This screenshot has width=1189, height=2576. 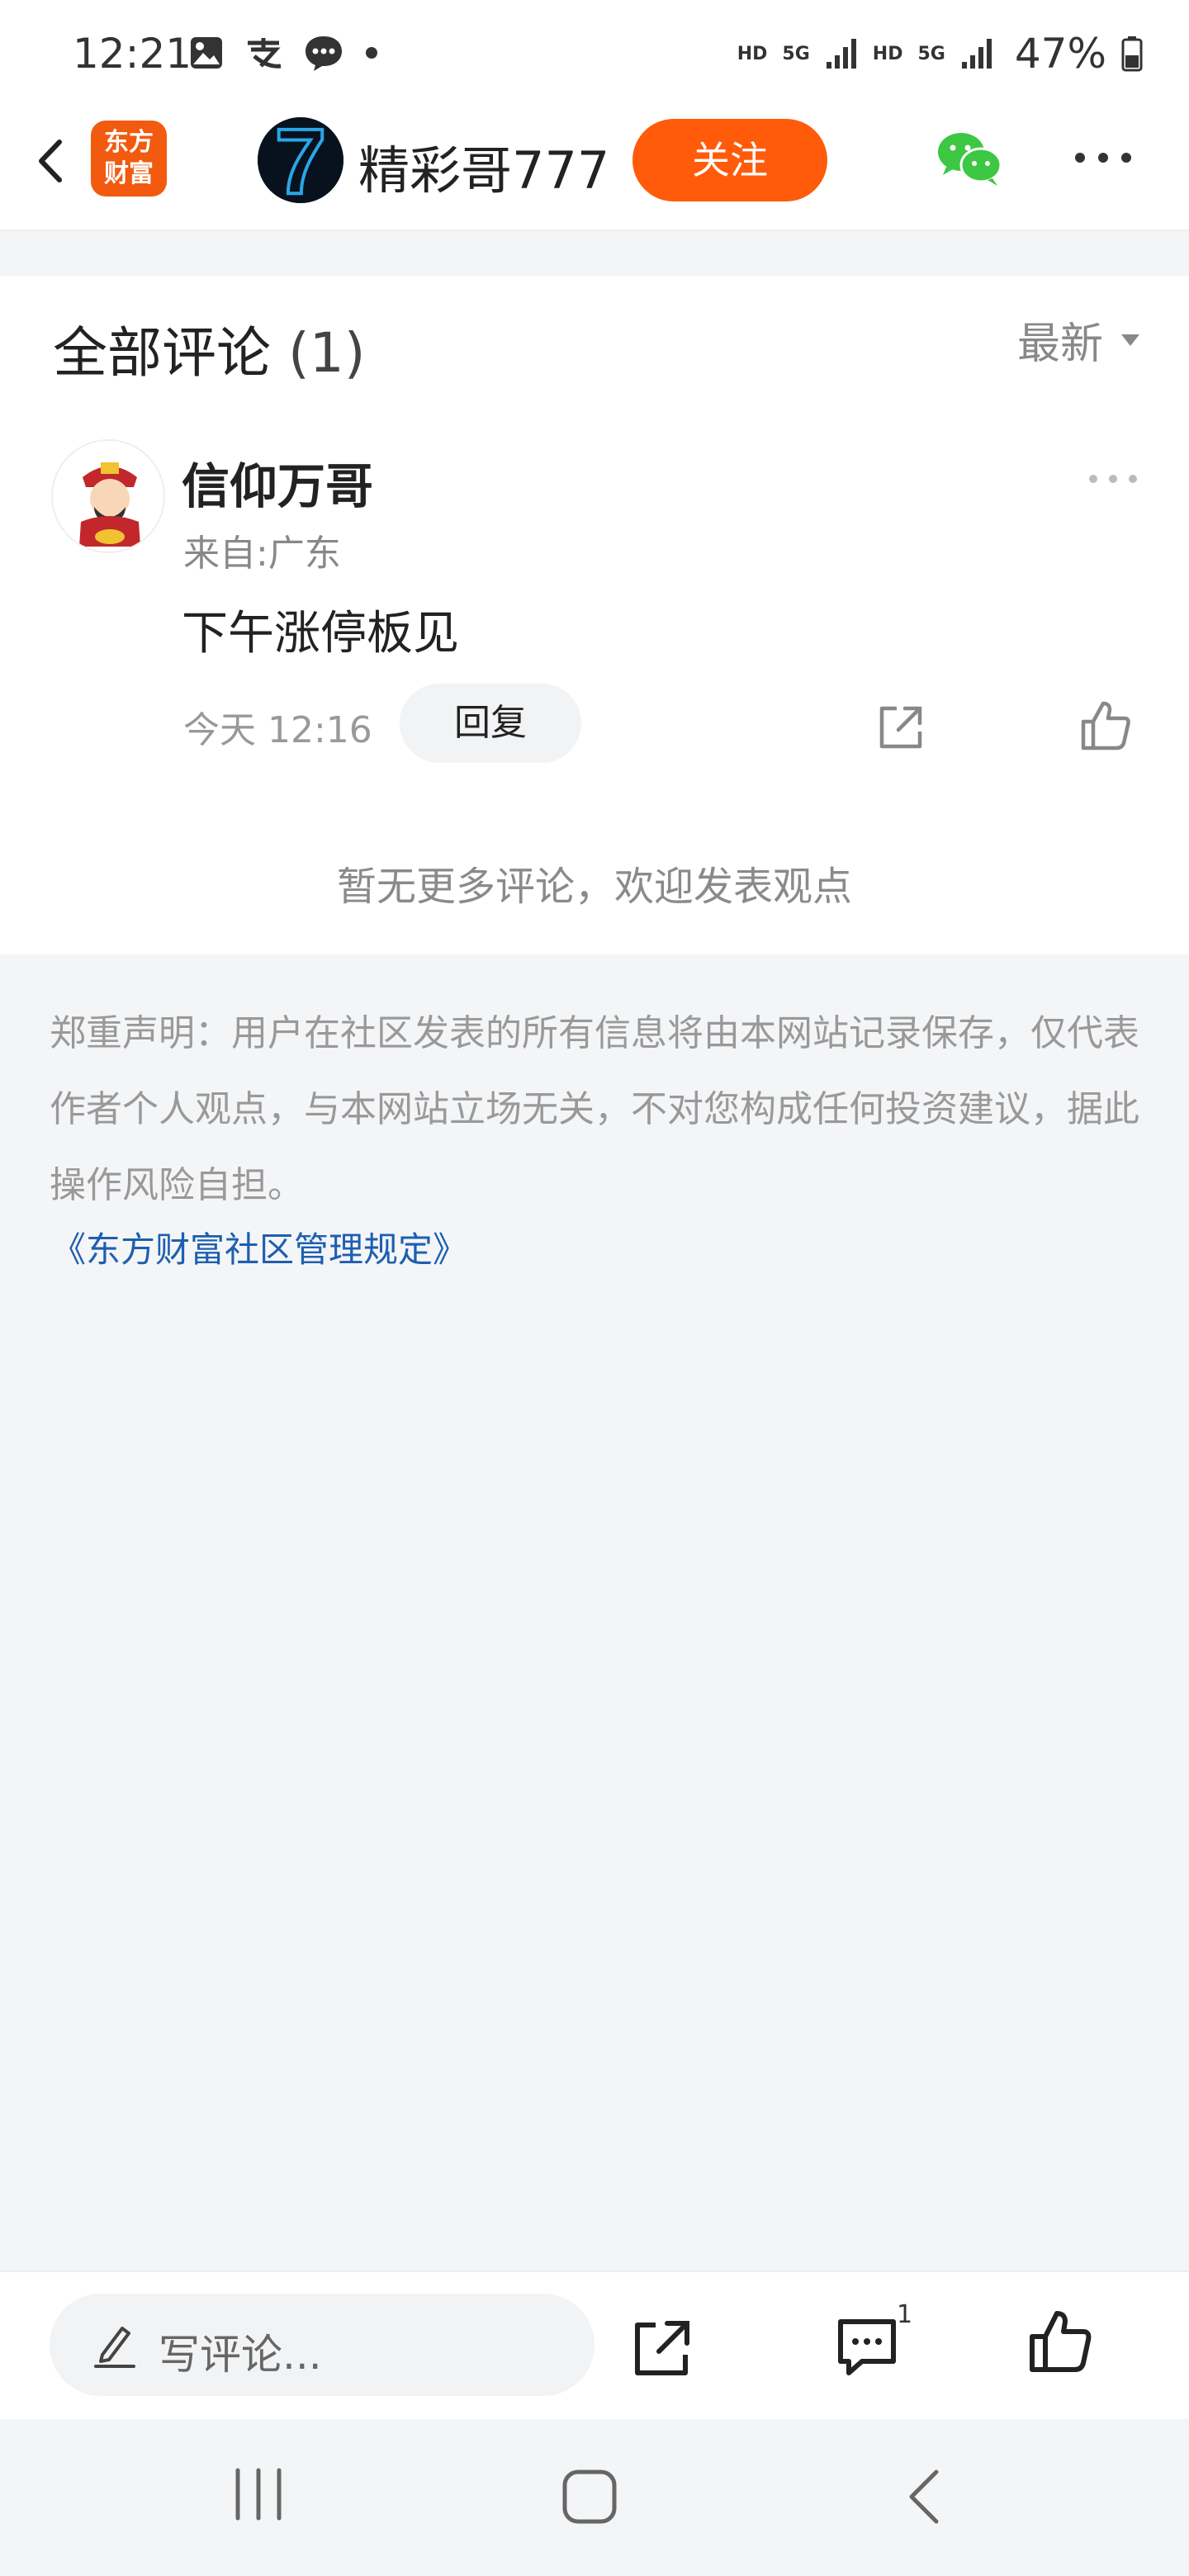 I want to click on comment-more-icon, so click(x=1113, y=479).